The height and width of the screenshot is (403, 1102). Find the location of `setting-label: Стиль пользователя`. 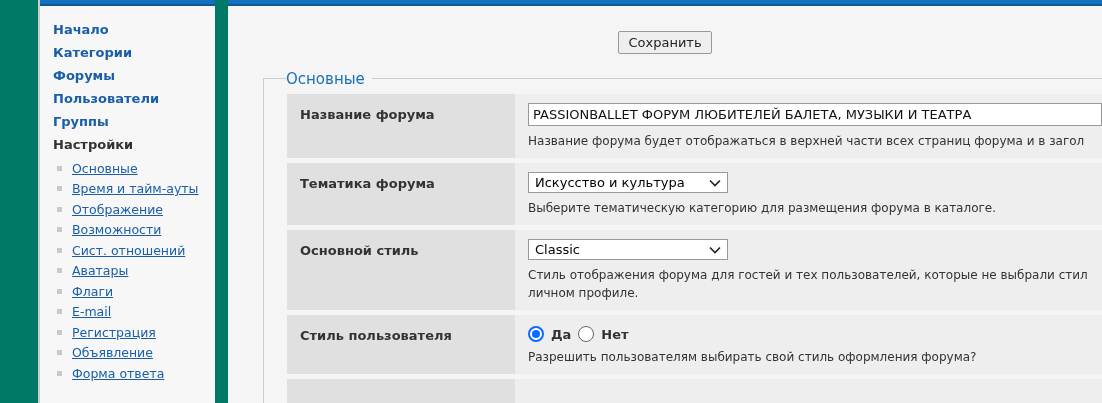

setting-label: Стиль пользователя is located at coordinates (401, 344).